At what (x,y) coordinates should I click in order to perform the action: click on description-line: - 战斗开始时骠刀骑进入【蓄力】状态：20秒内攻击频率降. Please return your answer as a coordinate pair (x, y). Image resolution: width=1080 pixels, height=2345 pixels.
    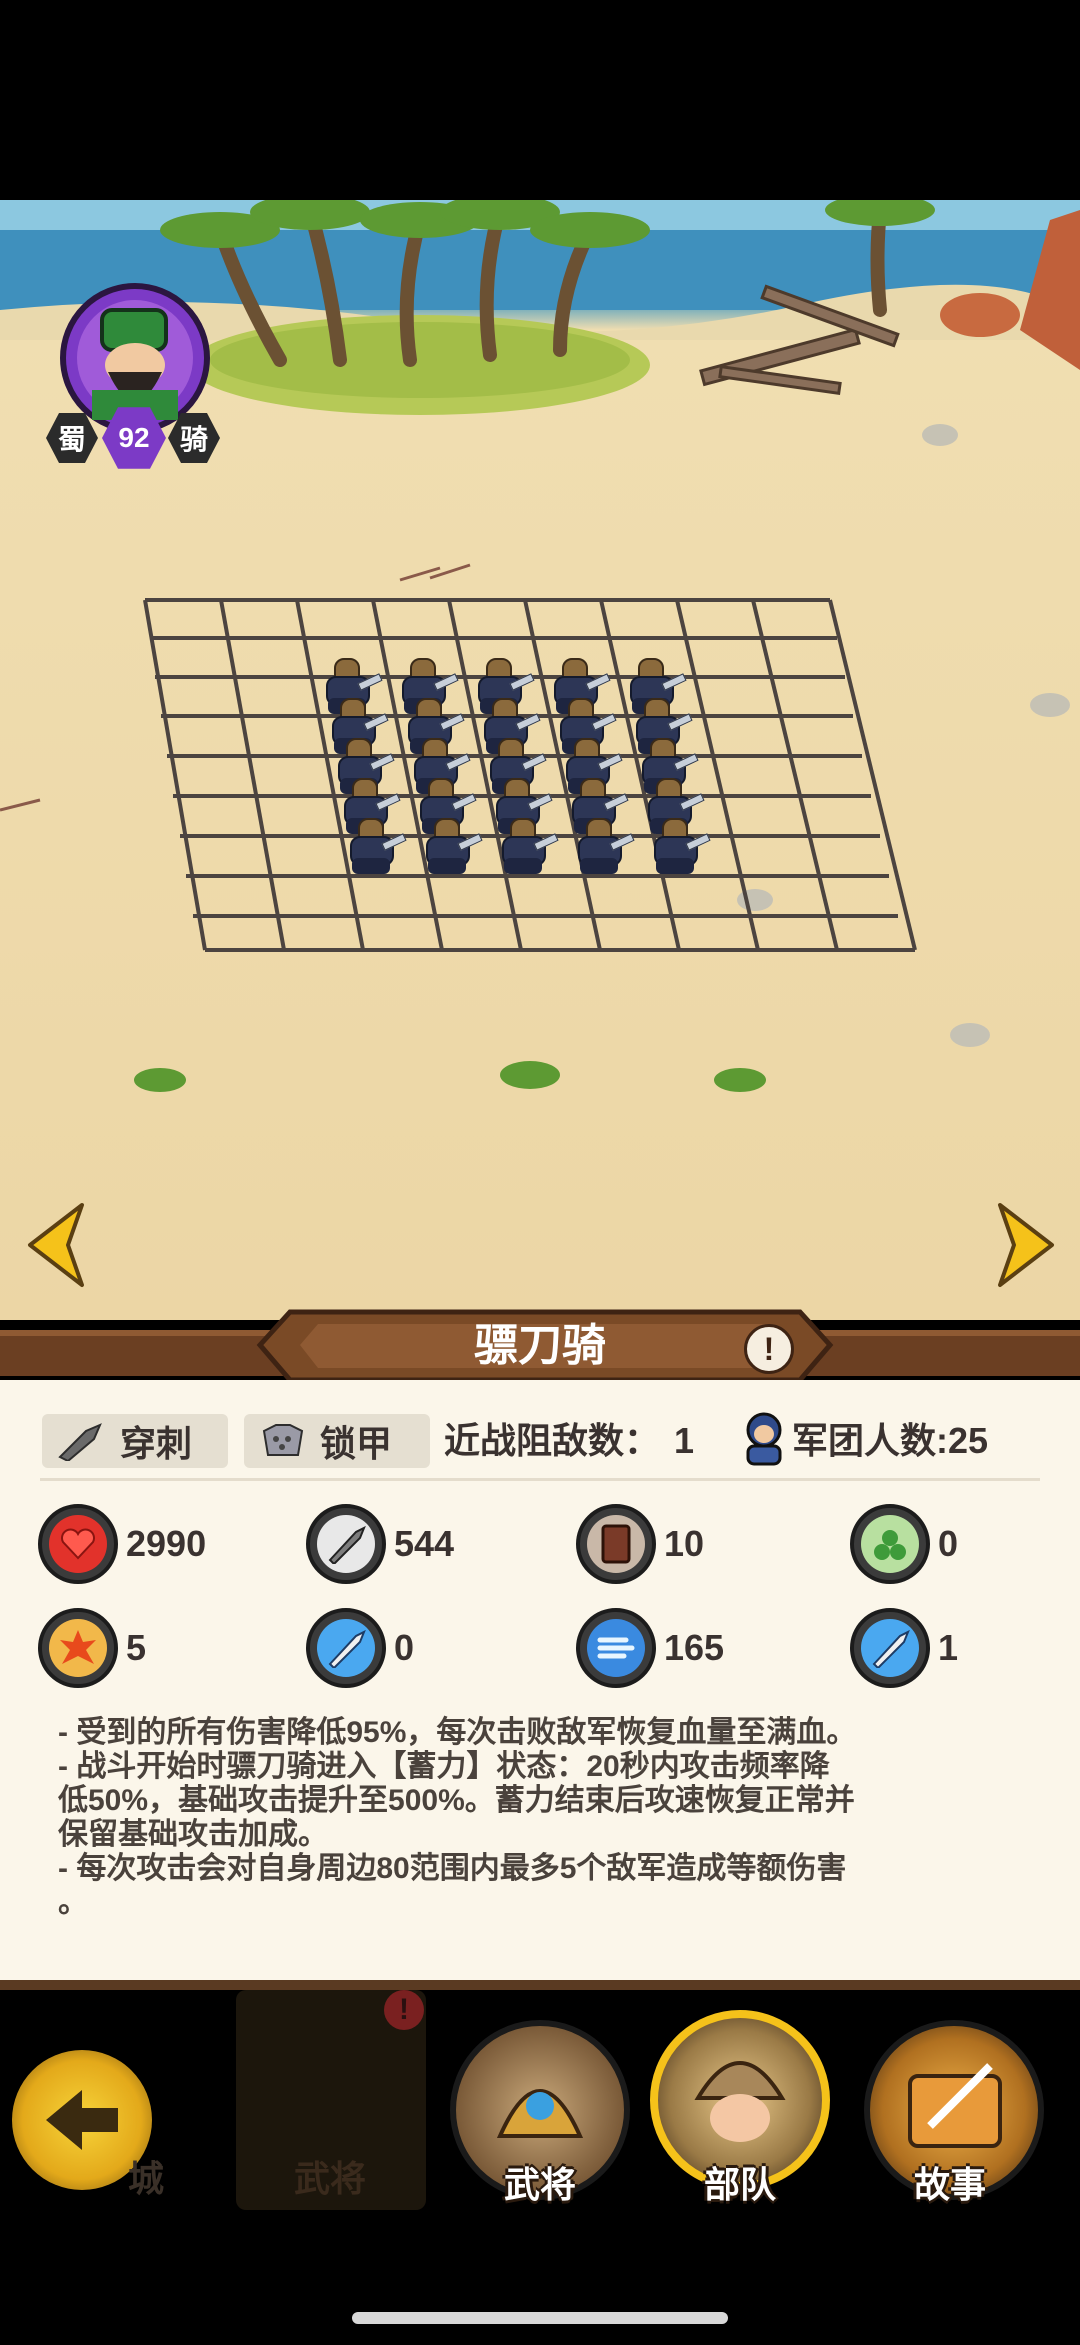
    Looking at the image, I should click on (444, 1766).